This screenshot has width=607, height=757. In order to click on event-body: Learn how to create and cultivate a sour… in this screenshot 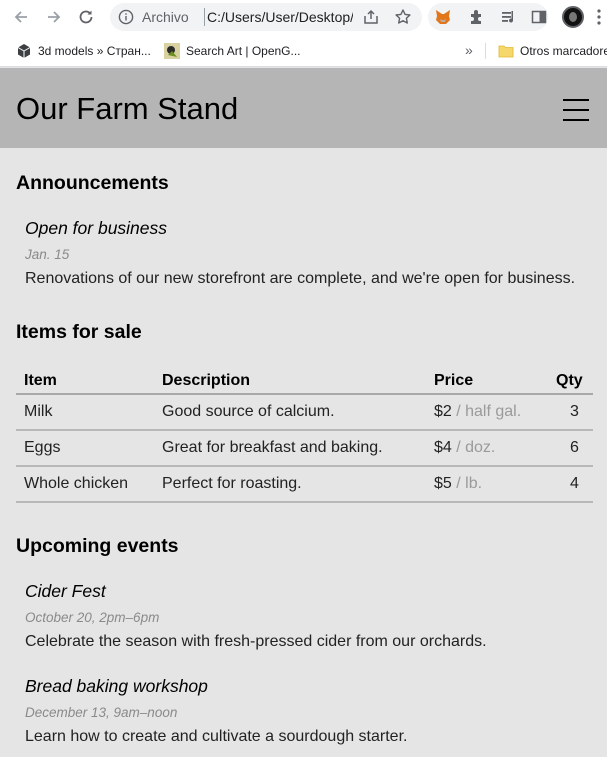, I will do `click(216, 736)`.